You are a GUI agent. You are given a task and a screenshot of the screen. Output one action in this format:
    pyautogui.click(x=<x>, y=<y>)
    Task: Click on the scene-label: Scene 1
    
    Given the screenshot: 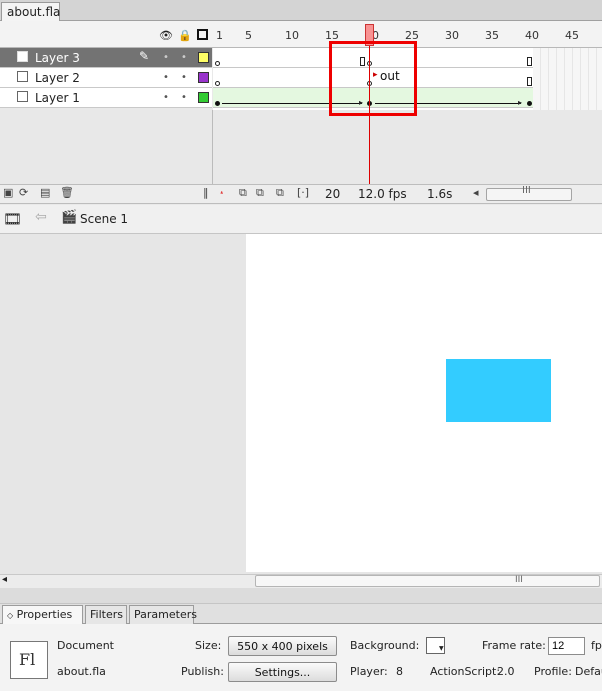 What is the action you would take?
    pyautogui.click(x=104, y=219)
    